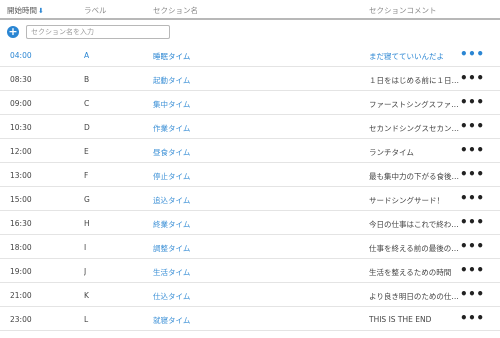 The width and height of the screenshot is (500, 338). I want to click on table-row: 16:30 H 終業タイム 今日の仕事はこれで終わりだ •••, so click(250, 223).